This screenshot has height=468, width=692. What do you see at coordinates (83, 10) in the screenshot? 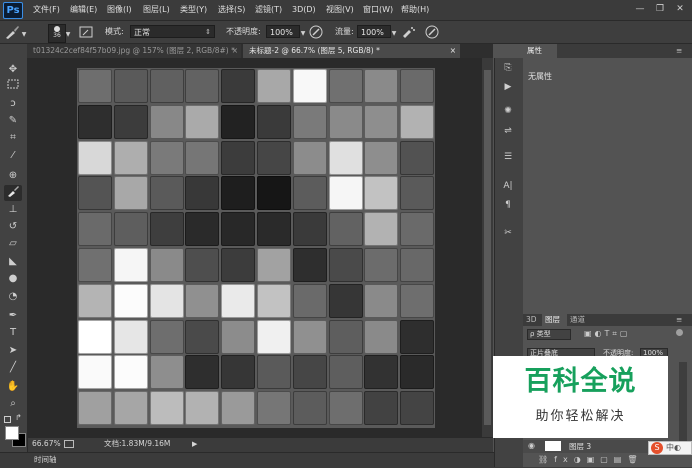
I see `menu-edit: 编辑(E)` at bounding box center [83, 10].